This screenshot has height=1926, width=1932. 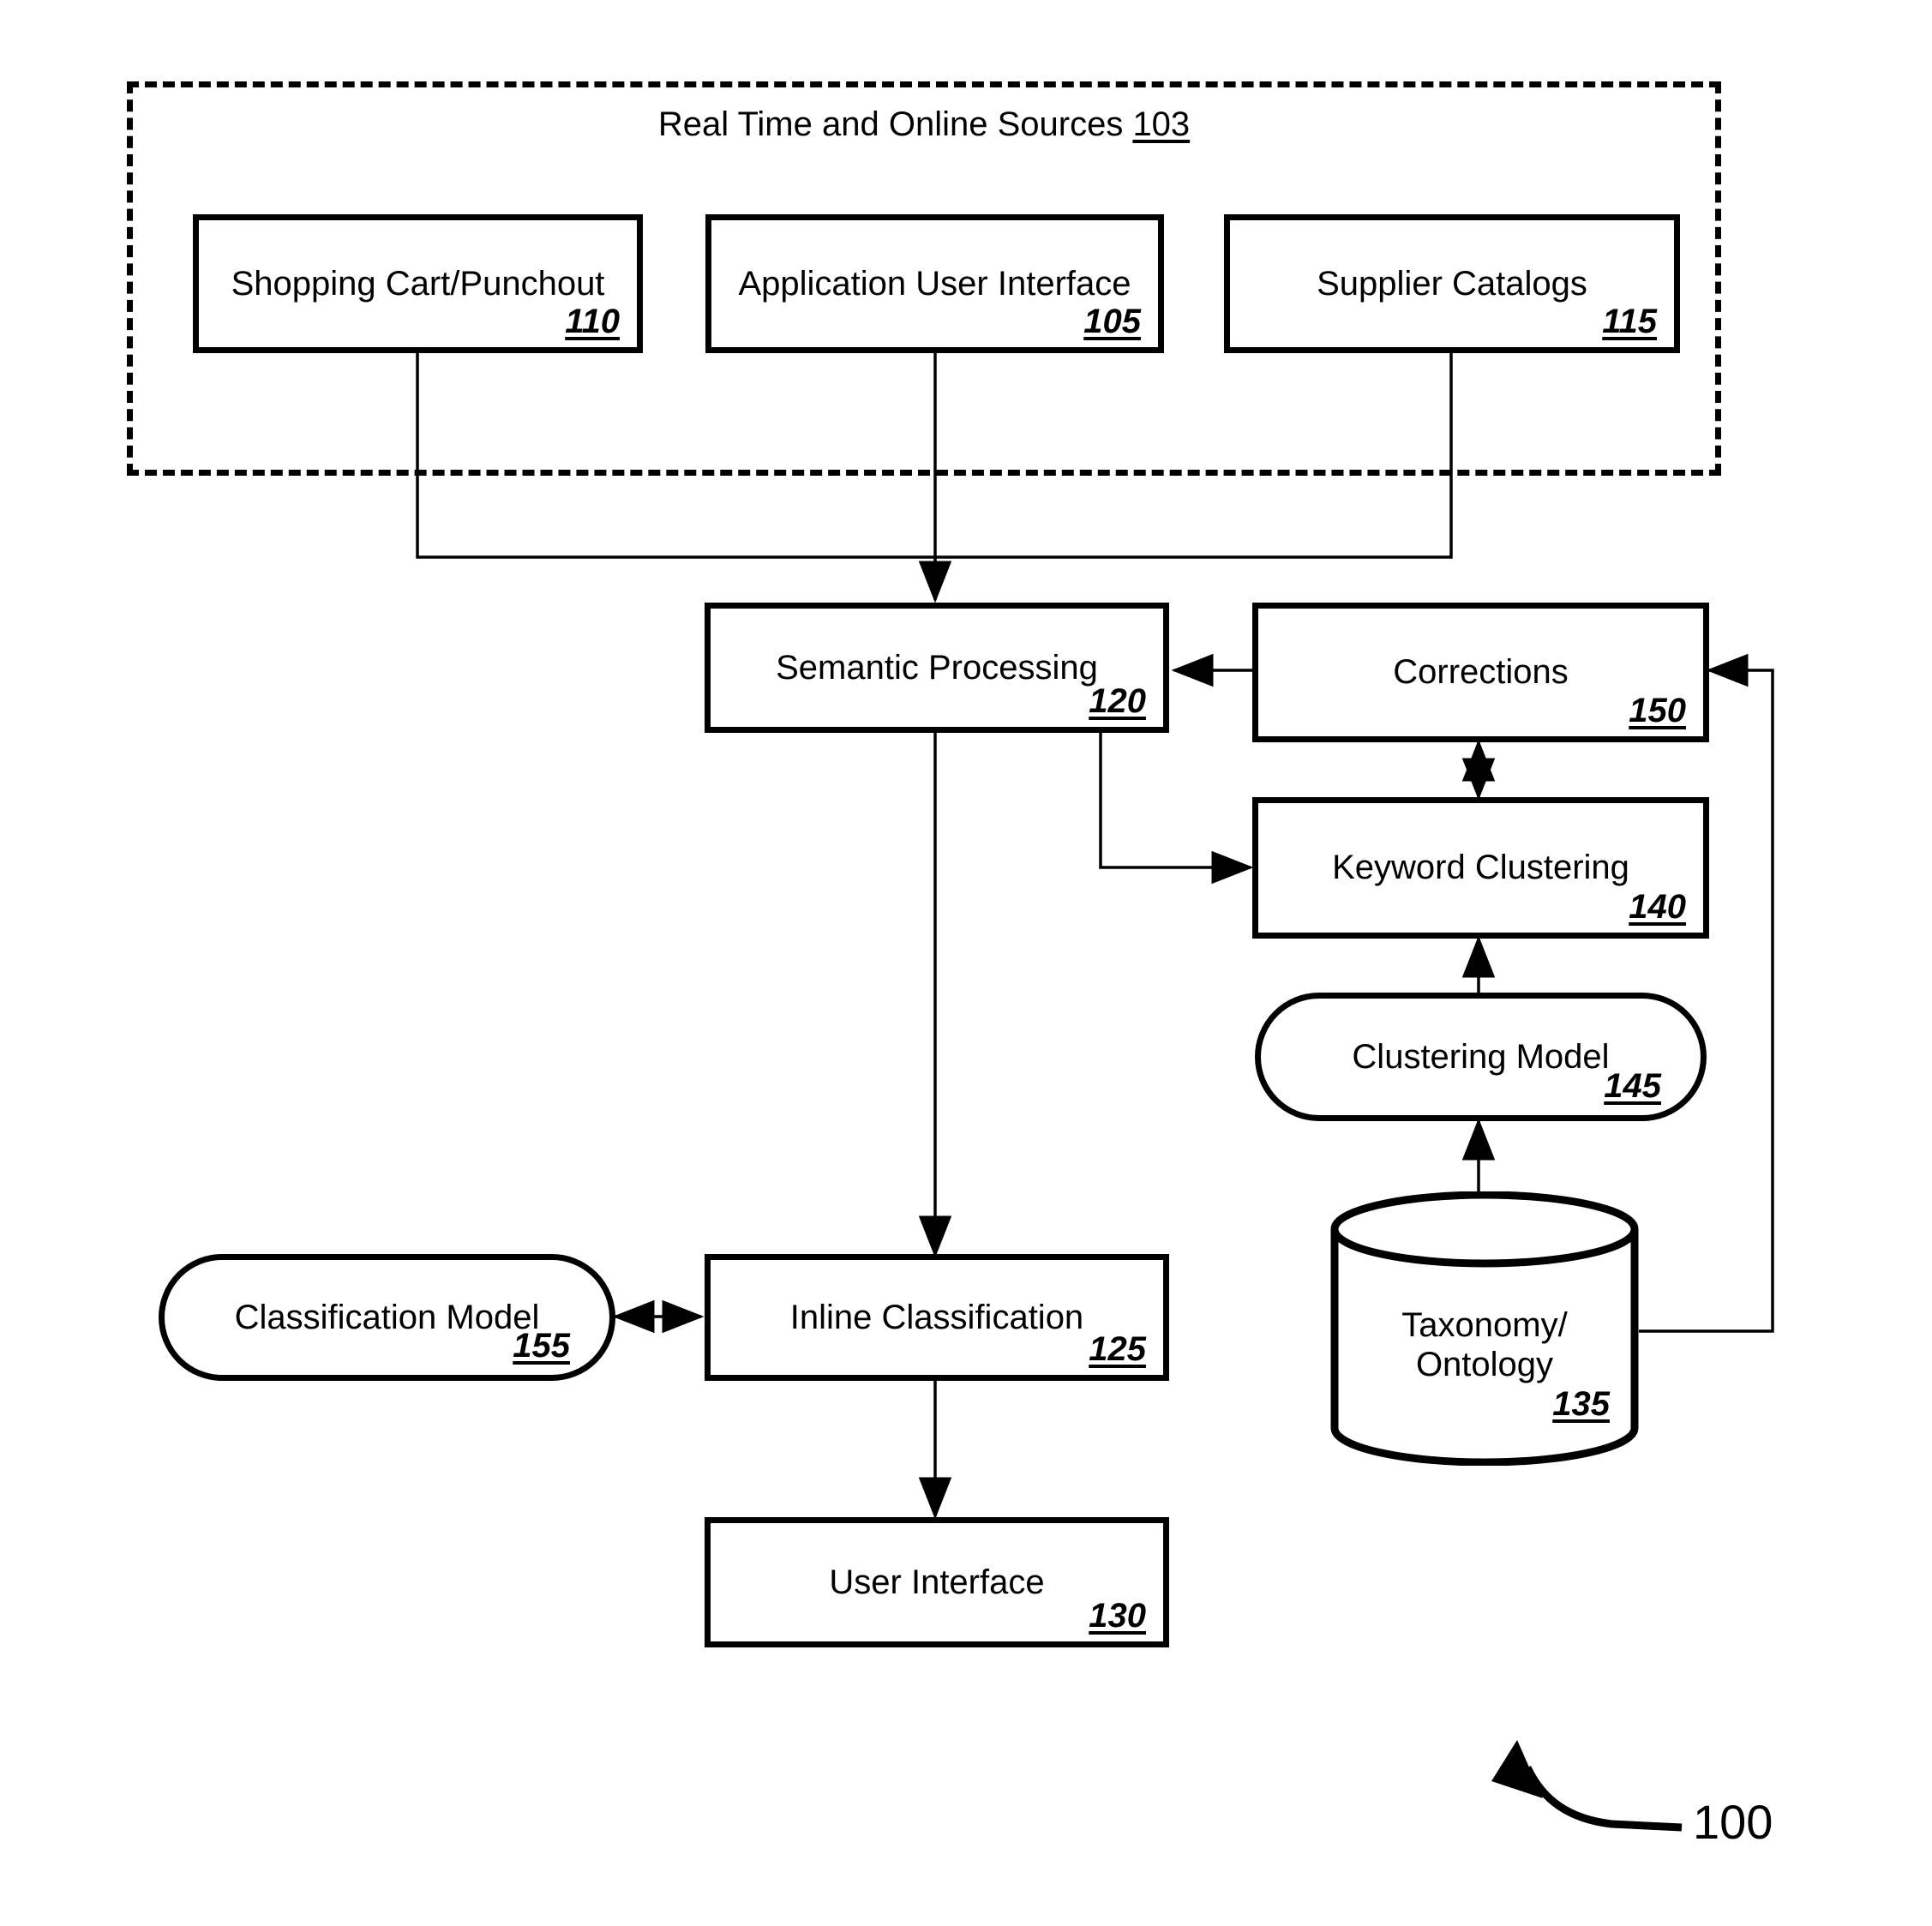 What do you see at coordinates (1481, 1057) in the screenshot?
I see `node-clustering-model: Clustering Model 145` at bounding box center [1481, 1057].